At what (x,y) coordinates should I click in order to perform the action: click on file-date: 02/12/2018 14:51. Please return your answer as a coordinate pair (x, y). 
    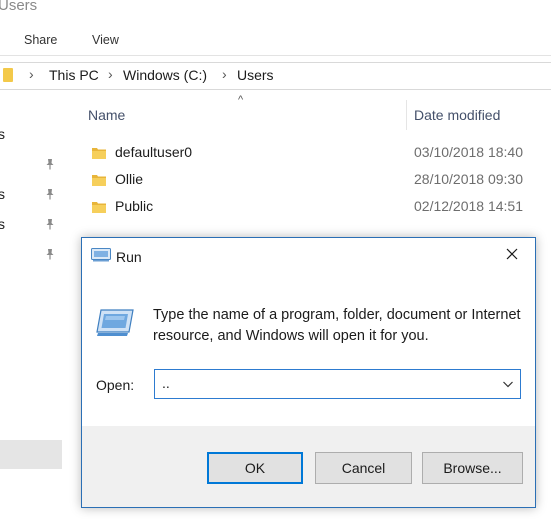
    Looking at the image, I should click on (468, 206).